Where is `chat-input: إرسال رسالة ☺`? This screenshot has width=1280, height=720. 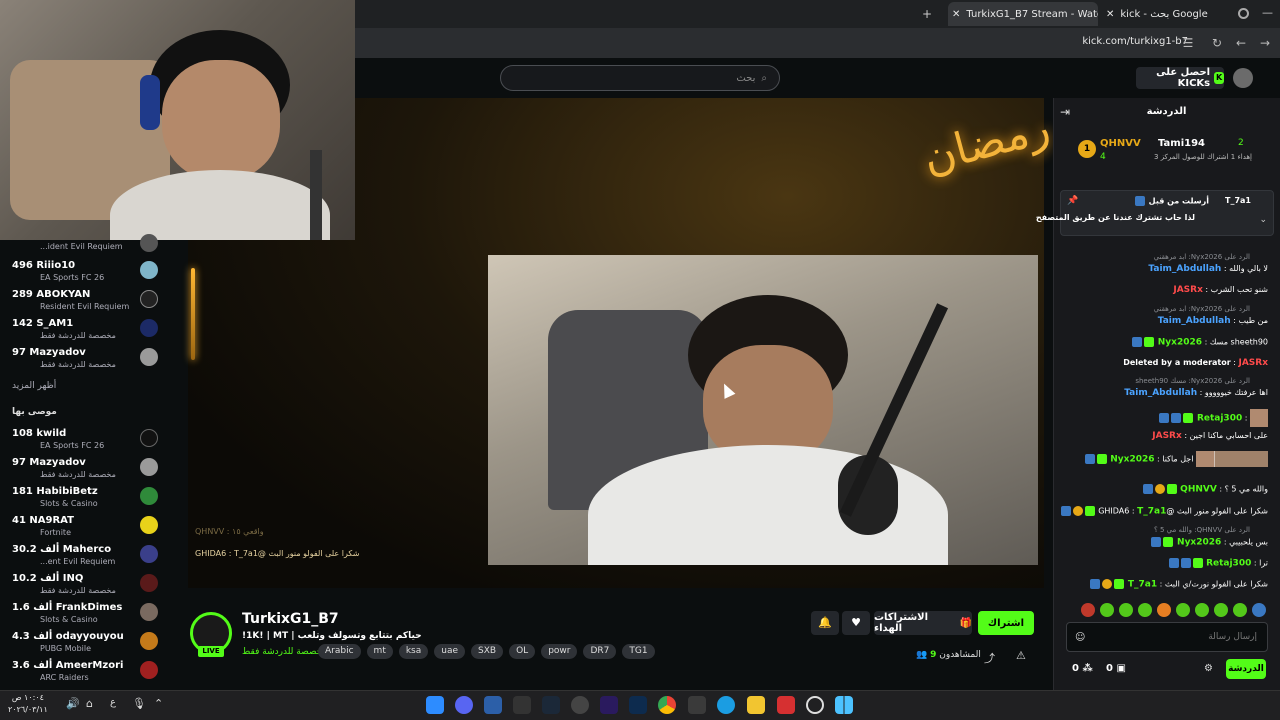 chat-input: إرسال رسالة ☺ is located at coordinates (1167, 637).